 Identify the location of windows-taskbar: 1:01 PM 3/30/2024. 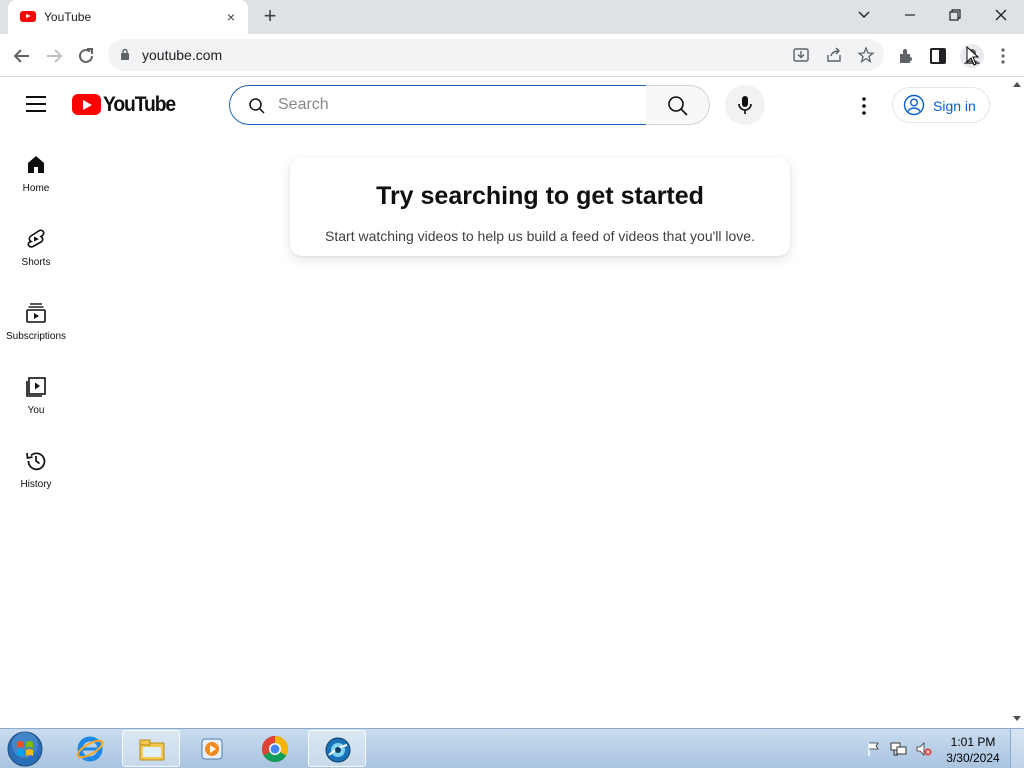
(512, 748).